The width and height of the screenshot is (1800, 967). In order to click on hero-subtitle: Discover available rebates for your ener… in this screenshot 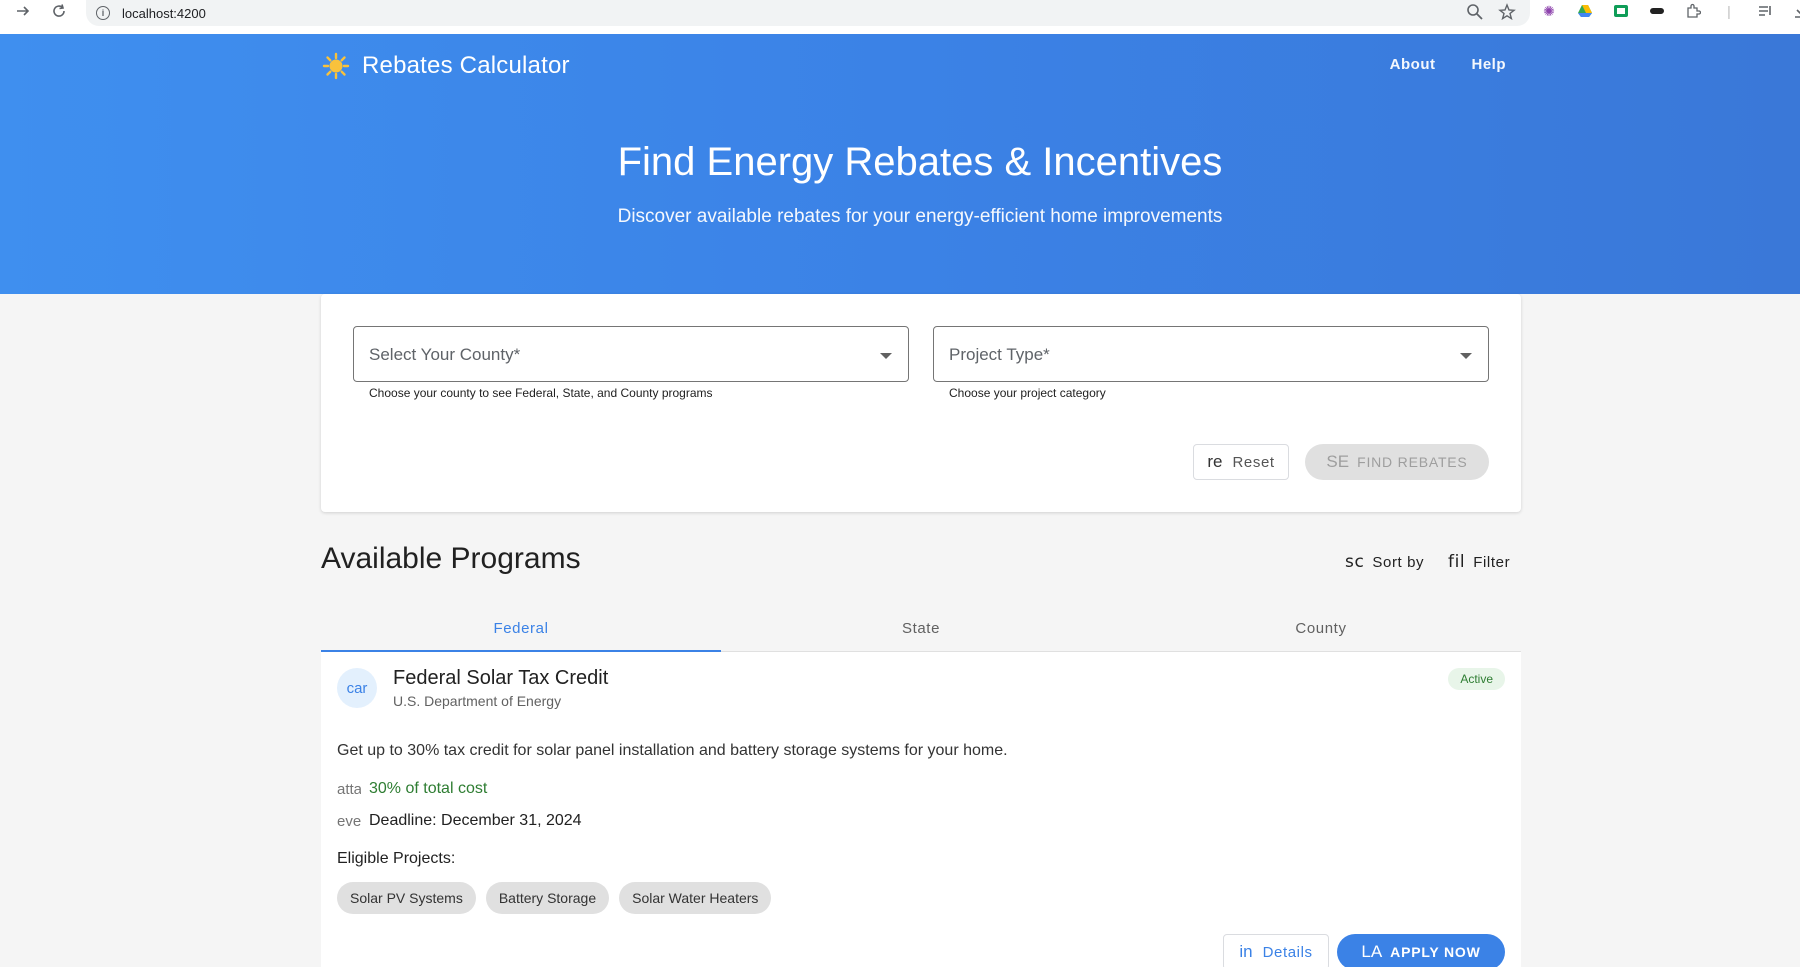, I will do `click(920, 216)`.